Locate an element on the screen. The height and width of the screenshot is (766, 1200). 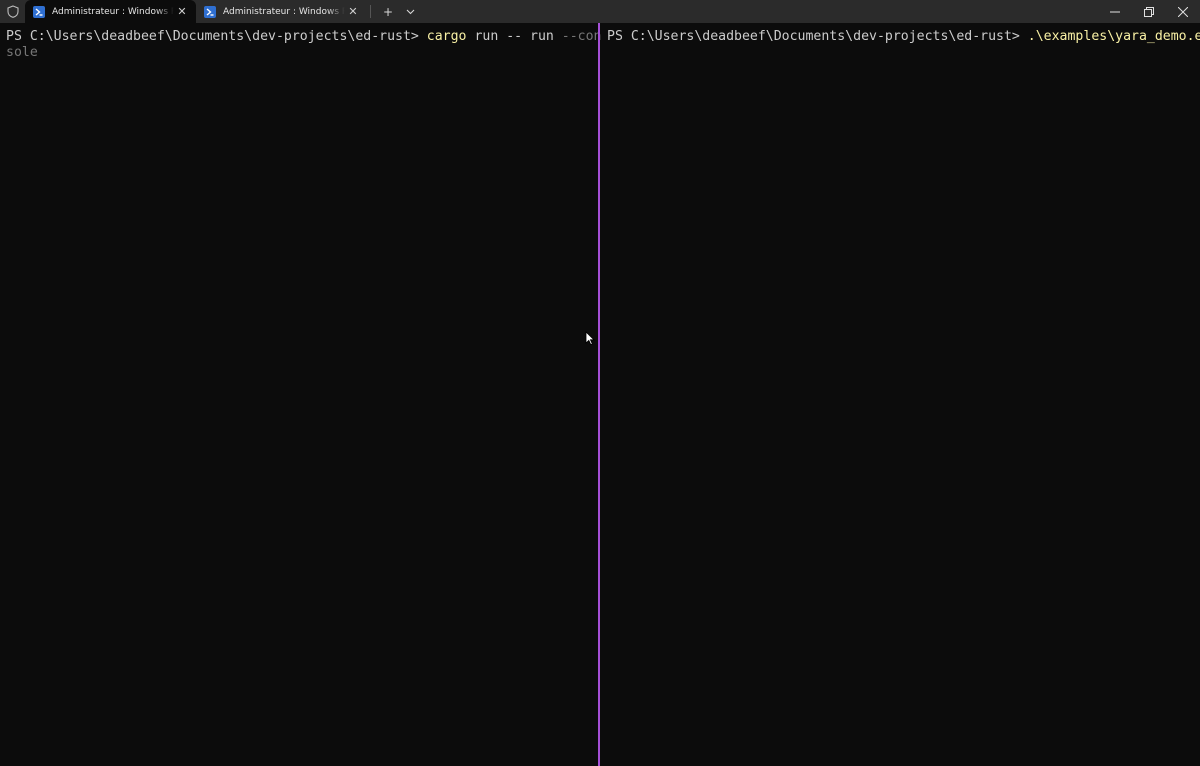
command-args: run -- run is located at coordinates (514, 36).